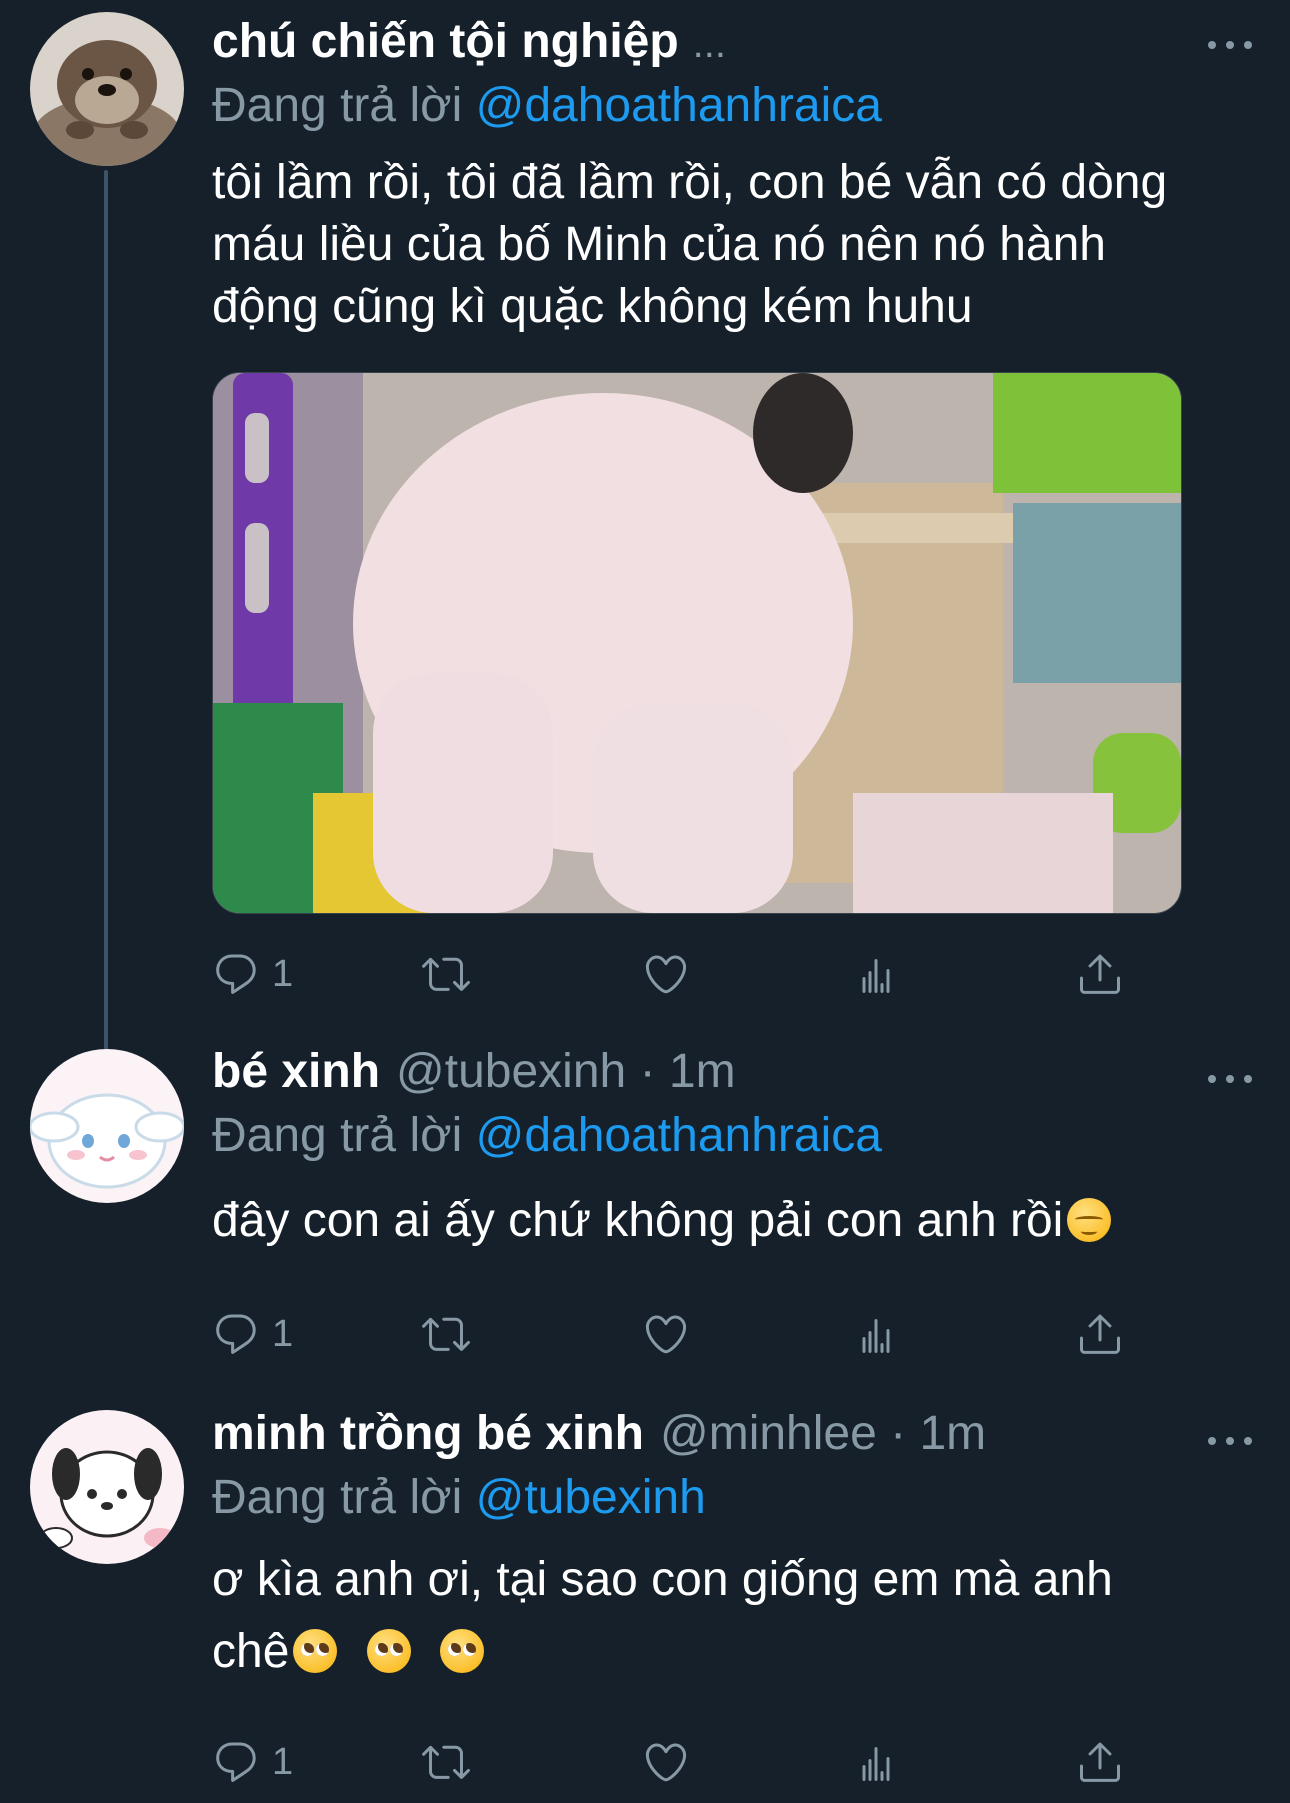 The image size is (1290, 1803). I want to click on replying-to-line: Đang trả lời @tubexinh, so click(736, 1498).